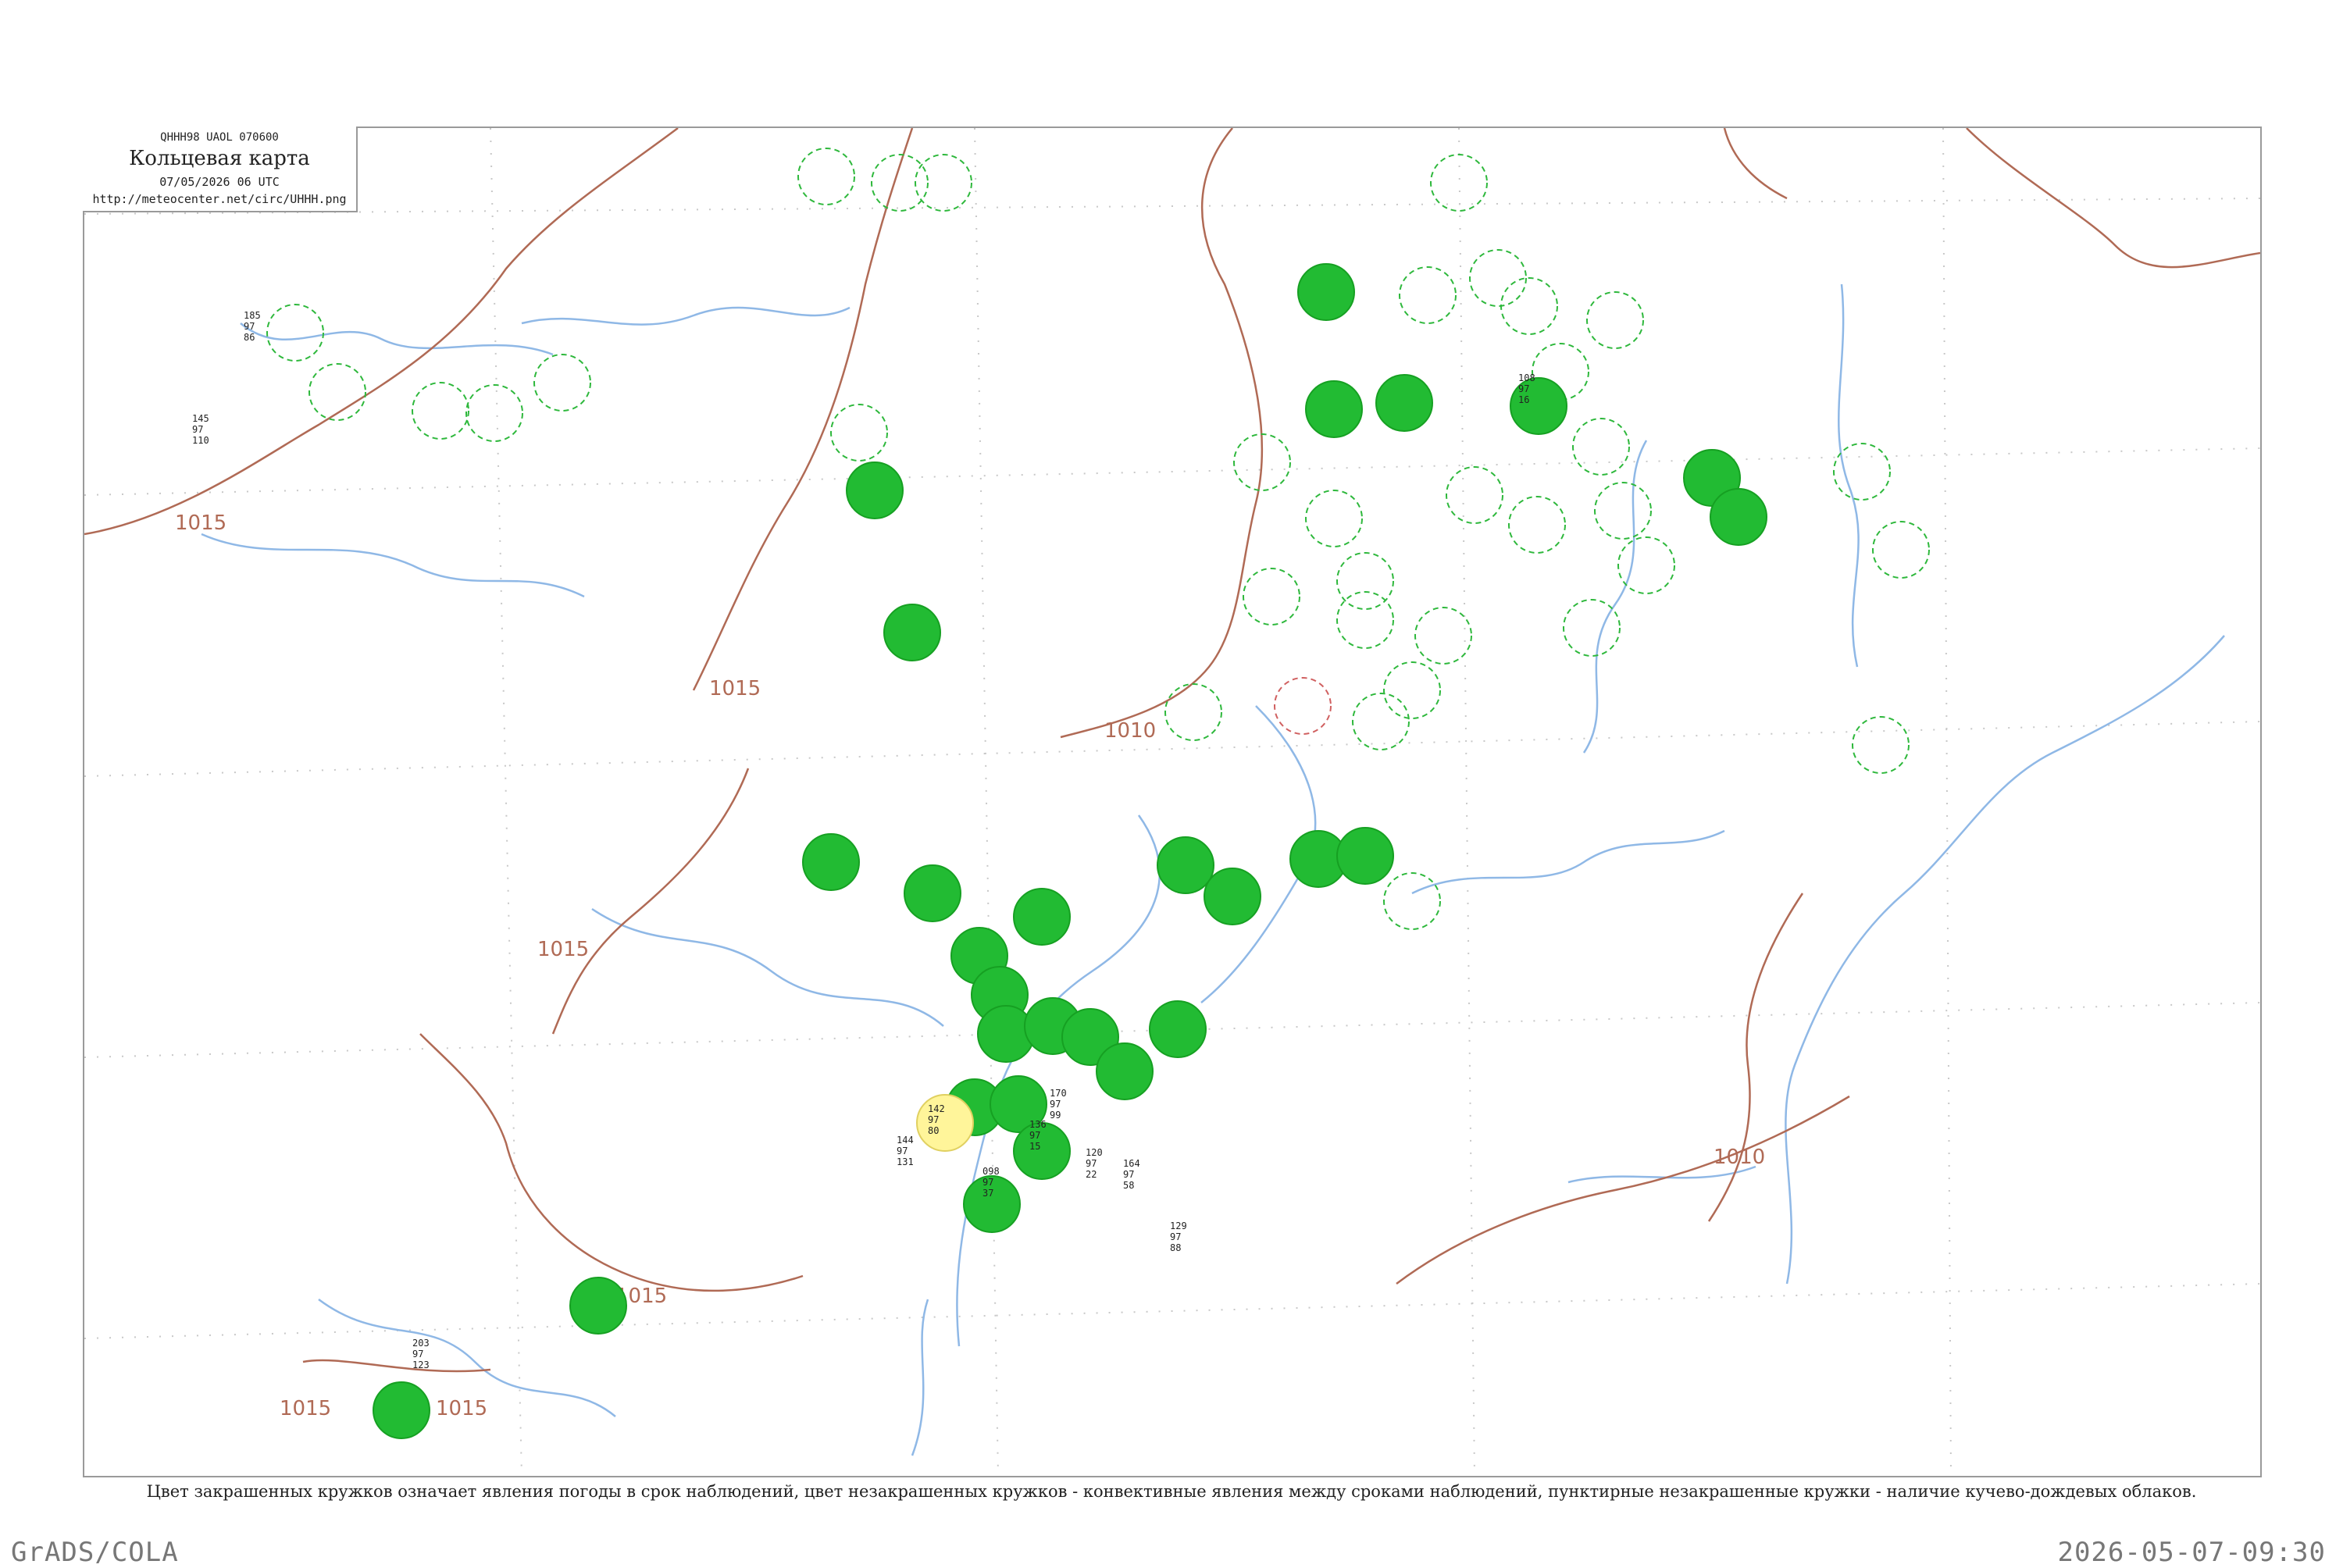 Image resolution: width=2343 pixels, height=1568 pixels. I want to click on station-temp: 145, so click(200, 418).